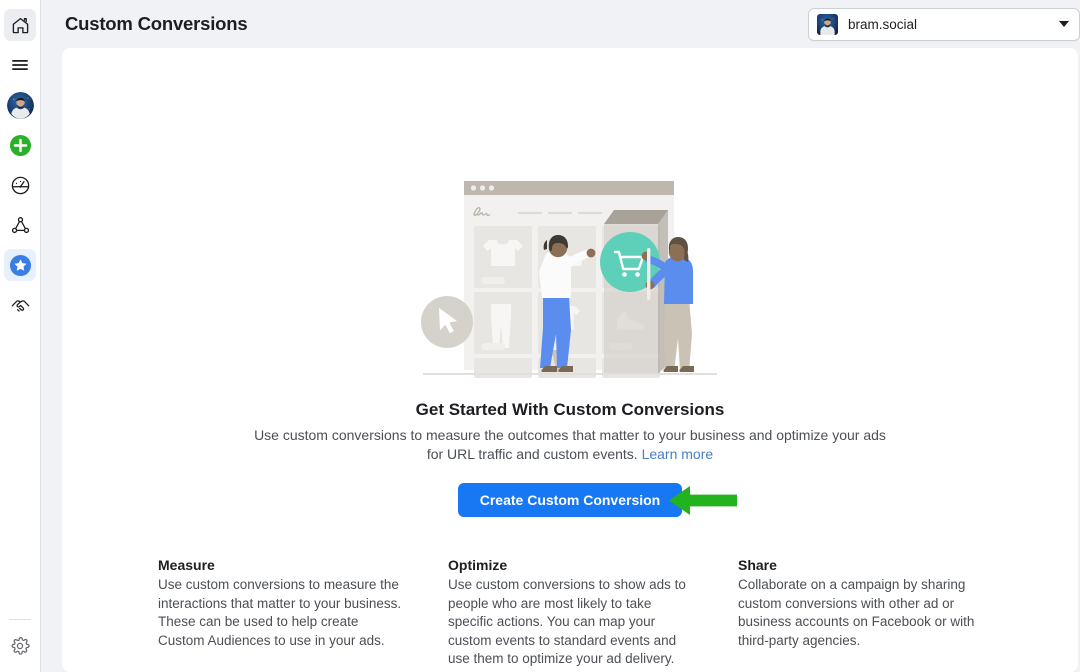  What do you see at coordinates (570, 409) in the screenshot?
I see `empty-state-title: Get Started With Custom Conversions` at bounding box center [570, 409].